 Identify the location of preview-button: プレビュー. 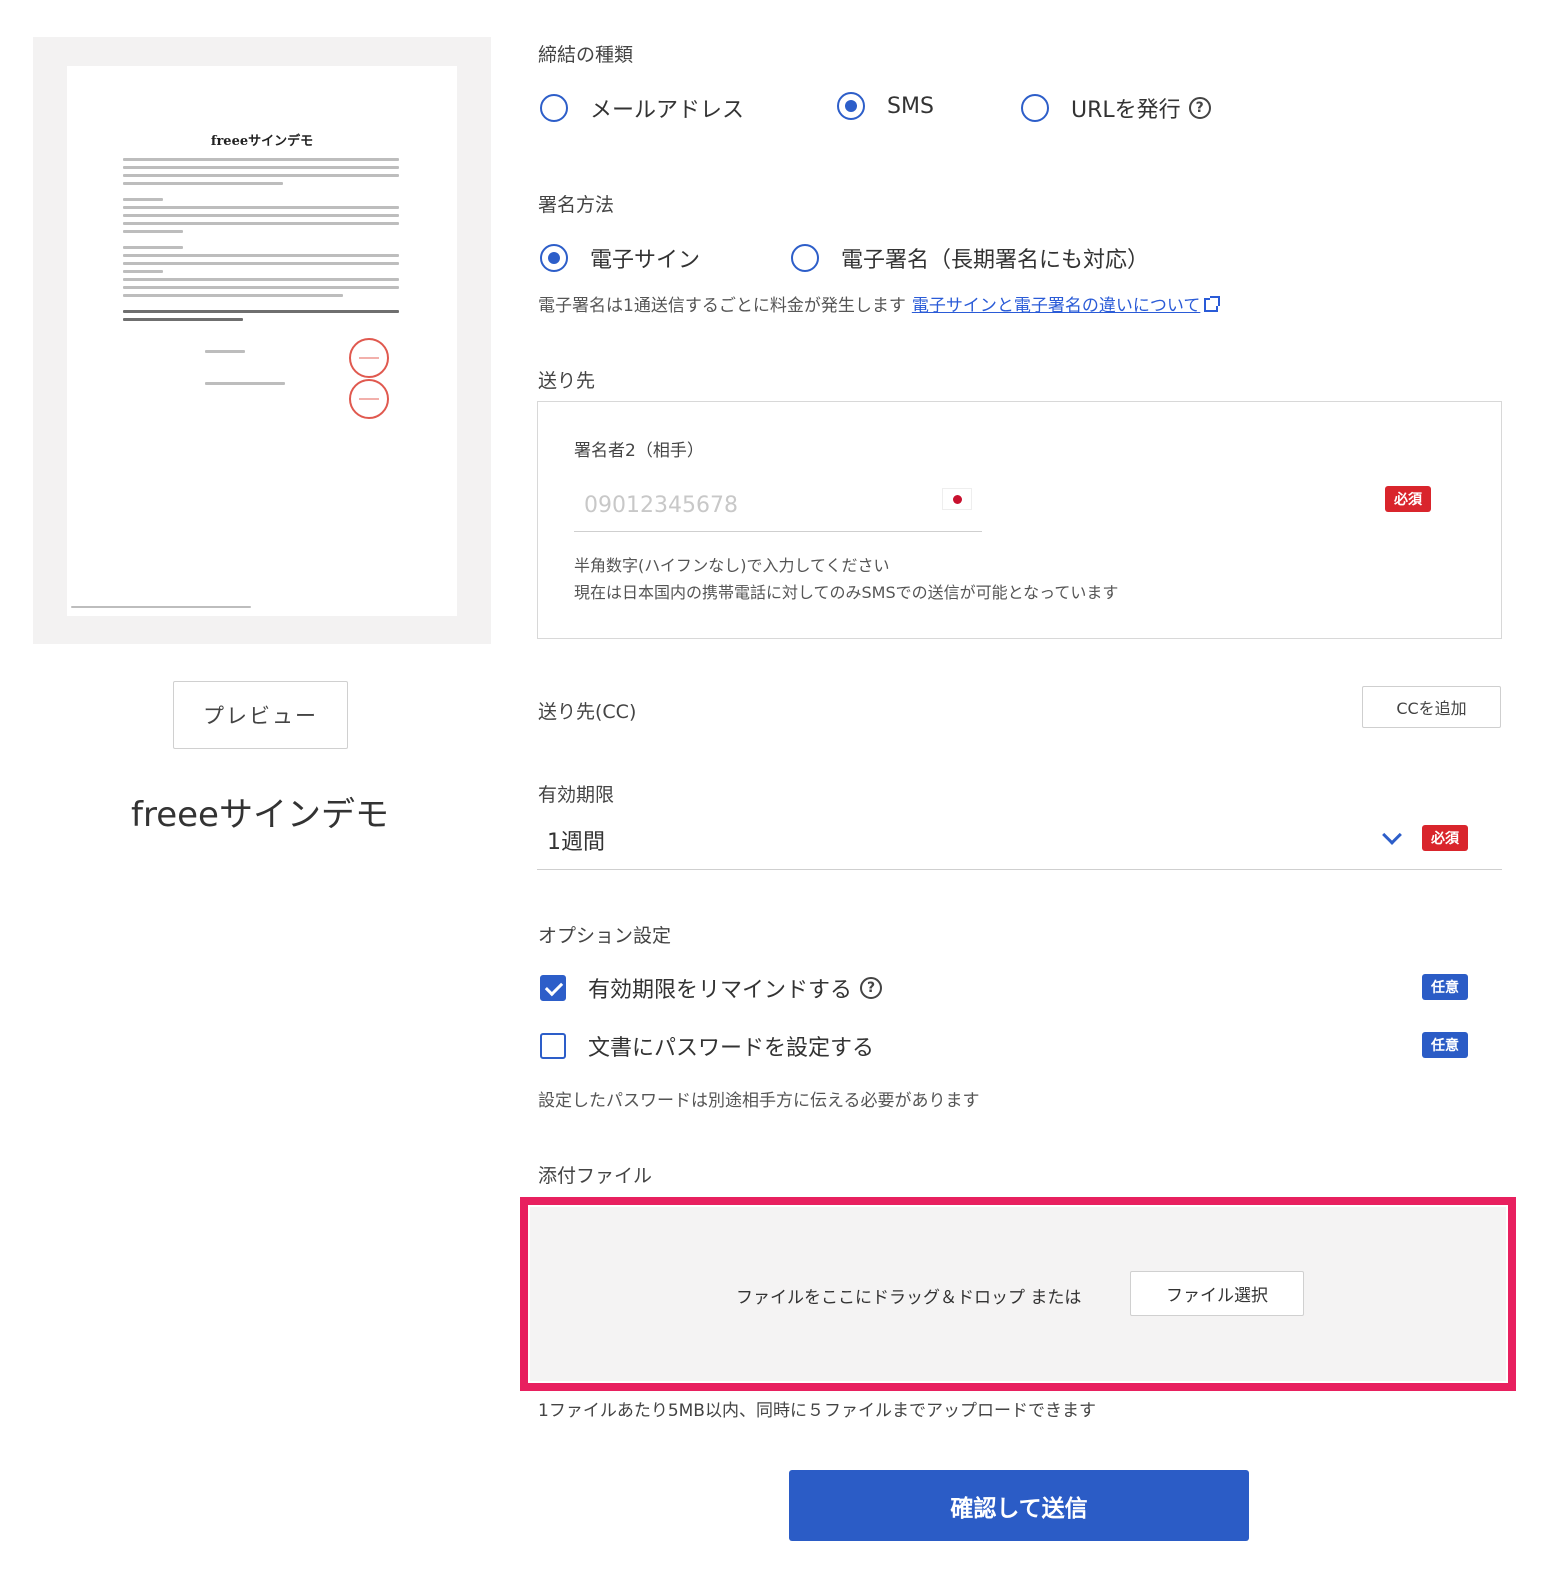
(260, 715).